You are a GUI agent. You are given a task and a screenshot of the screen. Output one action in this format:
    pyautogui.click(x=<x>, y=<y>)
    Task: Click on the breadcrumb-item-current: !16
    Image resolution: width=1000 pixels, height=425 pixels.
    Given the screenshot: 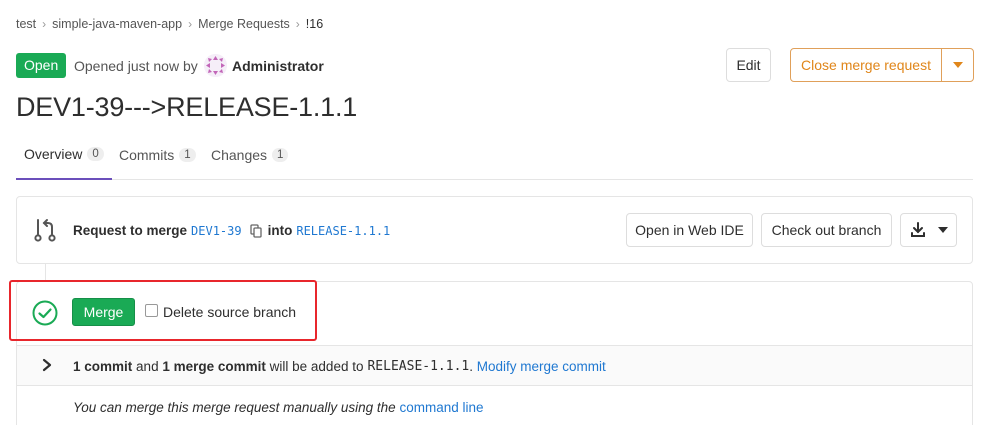 What is the action you would take?
    pyautogui.click(x=314, y=24)
    